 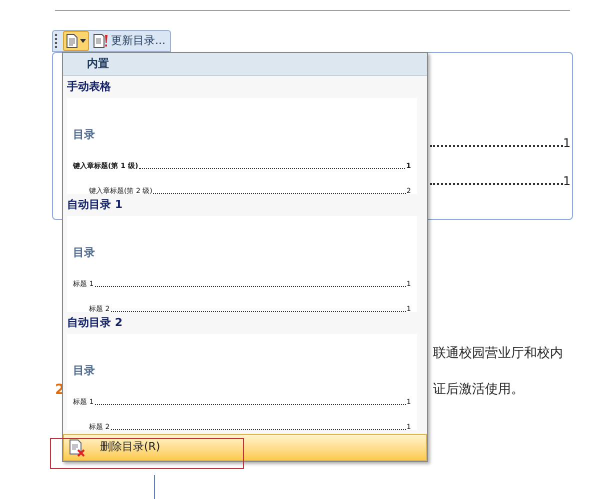 What do you see at coordinates (498, 354) in the screenshot?
I see `body-text: 联通校园营业厅和校内` at bounding box center [498, 354].